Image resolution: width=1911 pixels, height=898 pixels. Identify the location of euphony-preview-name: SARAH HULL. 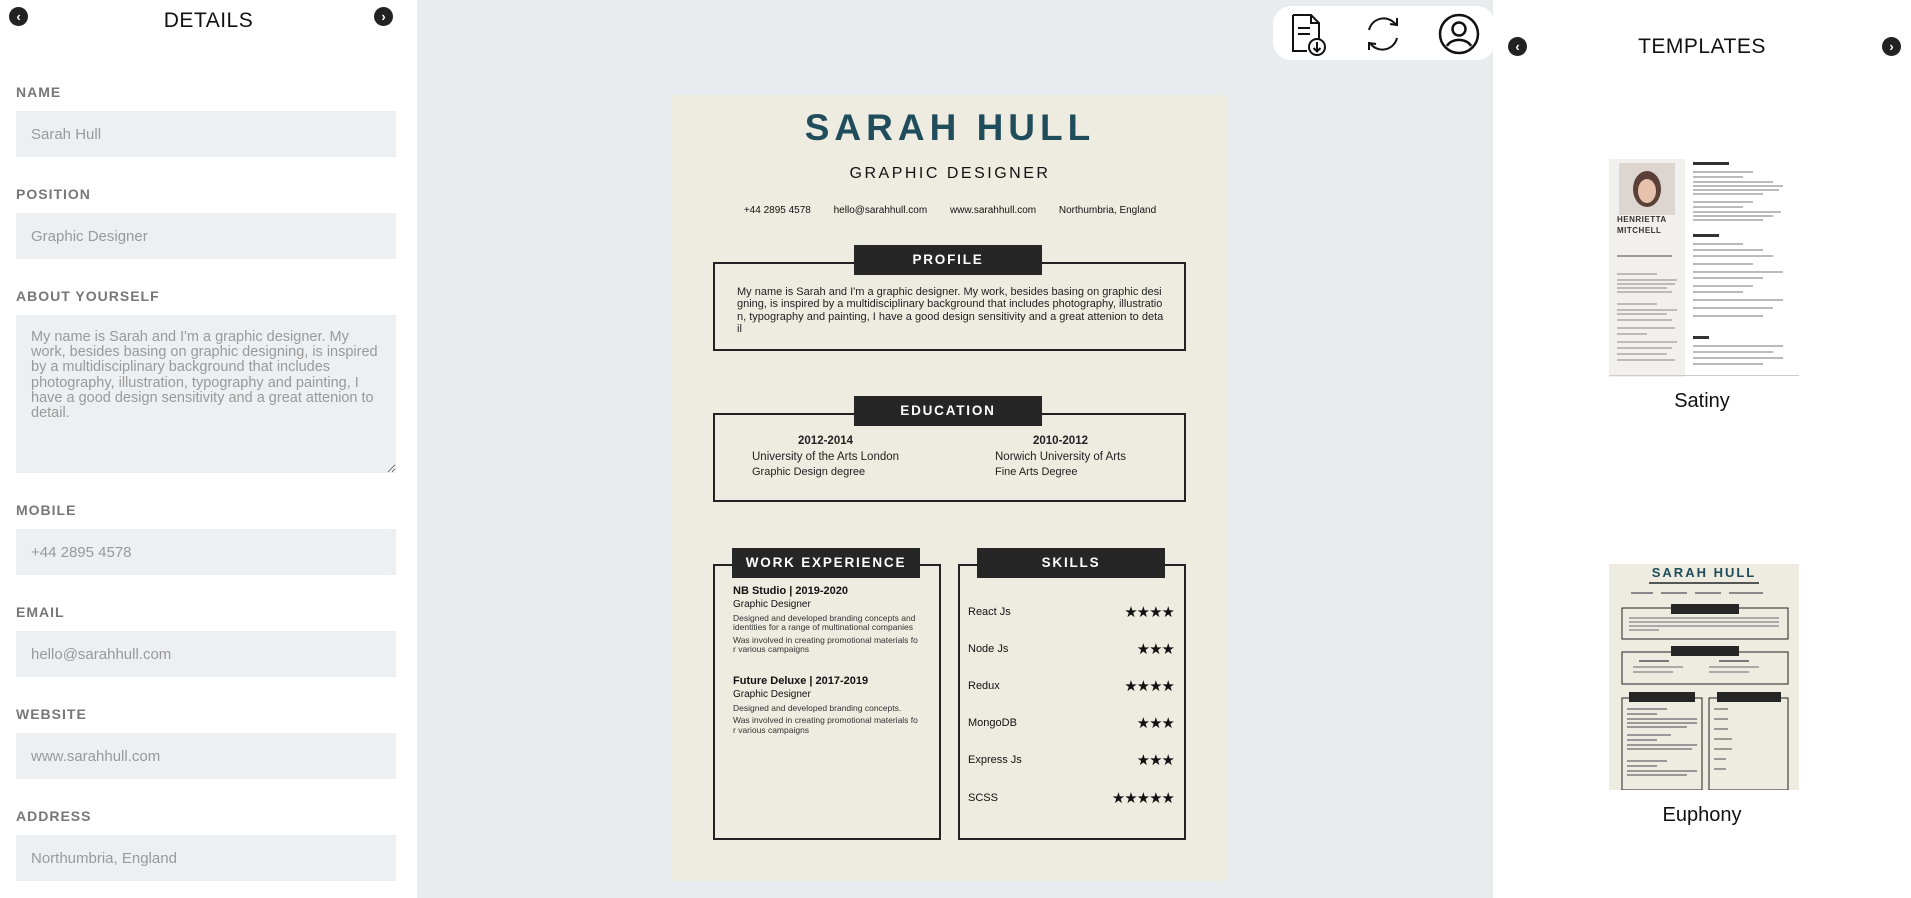
(1704, 572).